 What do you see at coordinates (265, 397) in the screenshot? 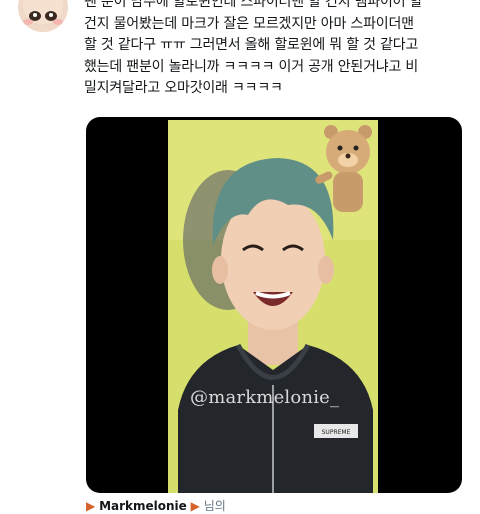
I see `video-watermark: @markmelonie_` at bounding box center [265, 397].